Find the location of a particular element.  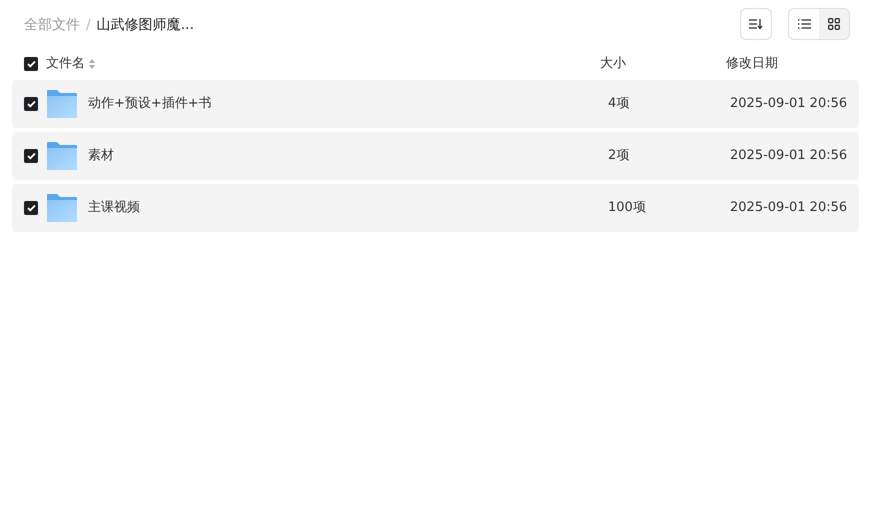

list-icon is located at coordinates (804, 24).